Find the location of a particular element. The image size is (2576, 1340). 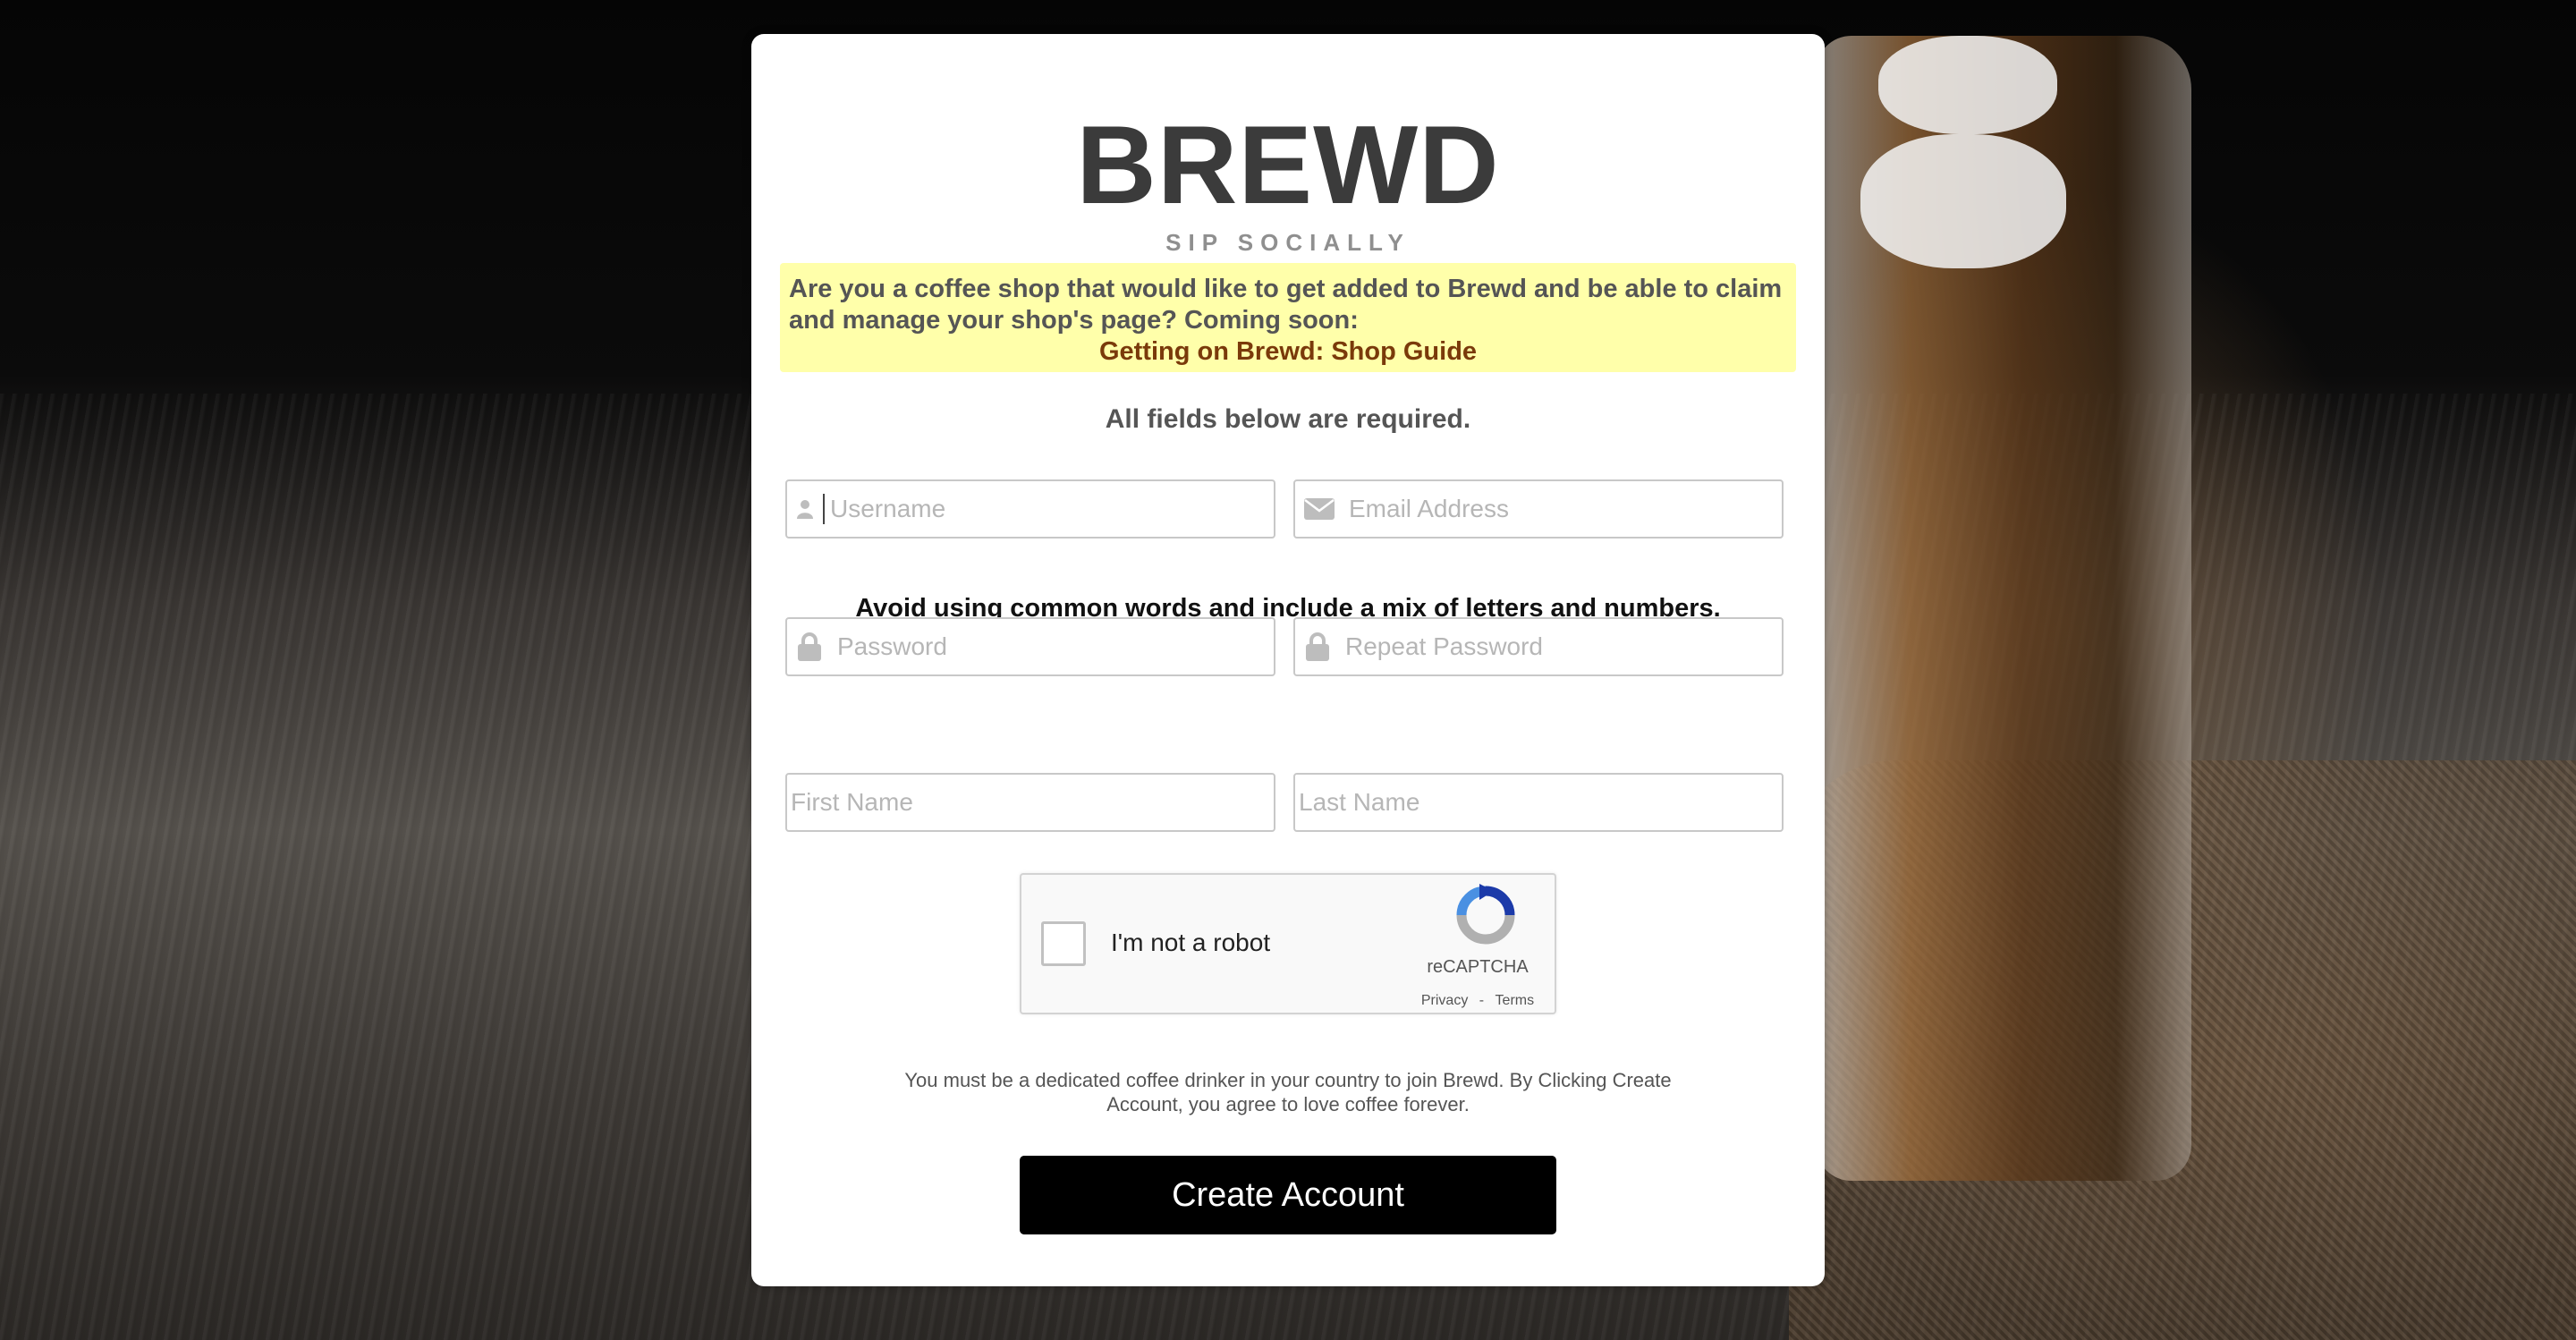

required-fields-note: All fields below are required. is located at coordinates (1288, 419).